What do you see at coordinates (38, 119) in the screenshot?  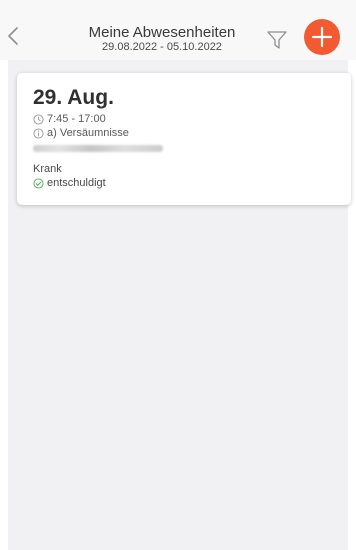 I see `clock-icon` at bounding box center [38, 119].